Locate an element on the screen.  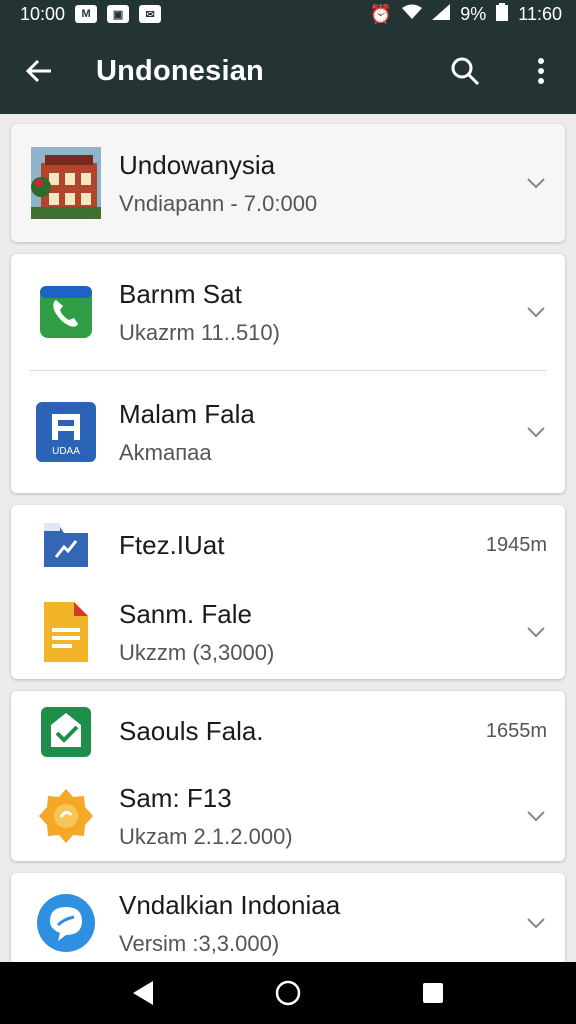
item-subtitle: Ukzam 2.1.2.000) is located at coordinates (206, 836).